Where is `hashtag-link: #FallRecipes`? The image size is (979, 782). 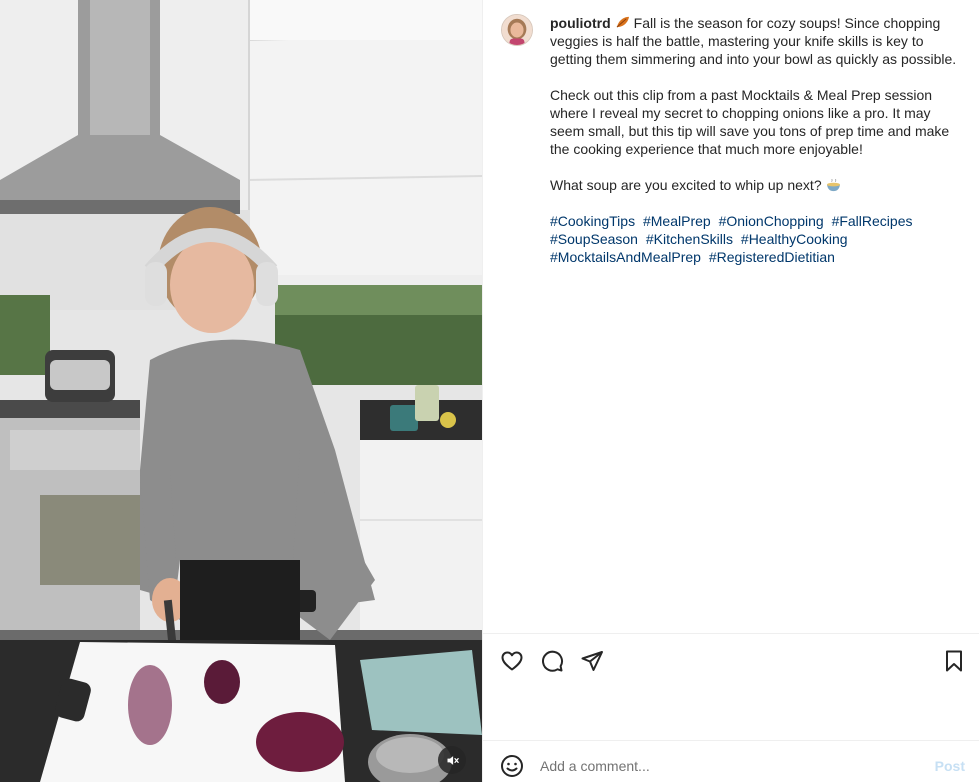
hashtag-link: #FallRecipes is located at coordinates (872, 221).